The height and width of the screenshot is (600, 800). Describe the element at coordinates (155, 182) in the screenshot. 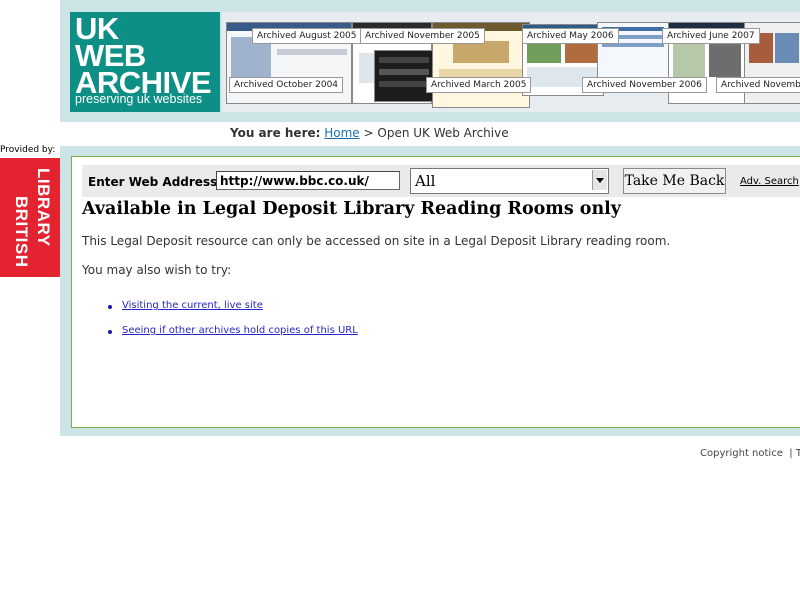

I see `enter-web-address-label: Enter Web Address:` at that location.